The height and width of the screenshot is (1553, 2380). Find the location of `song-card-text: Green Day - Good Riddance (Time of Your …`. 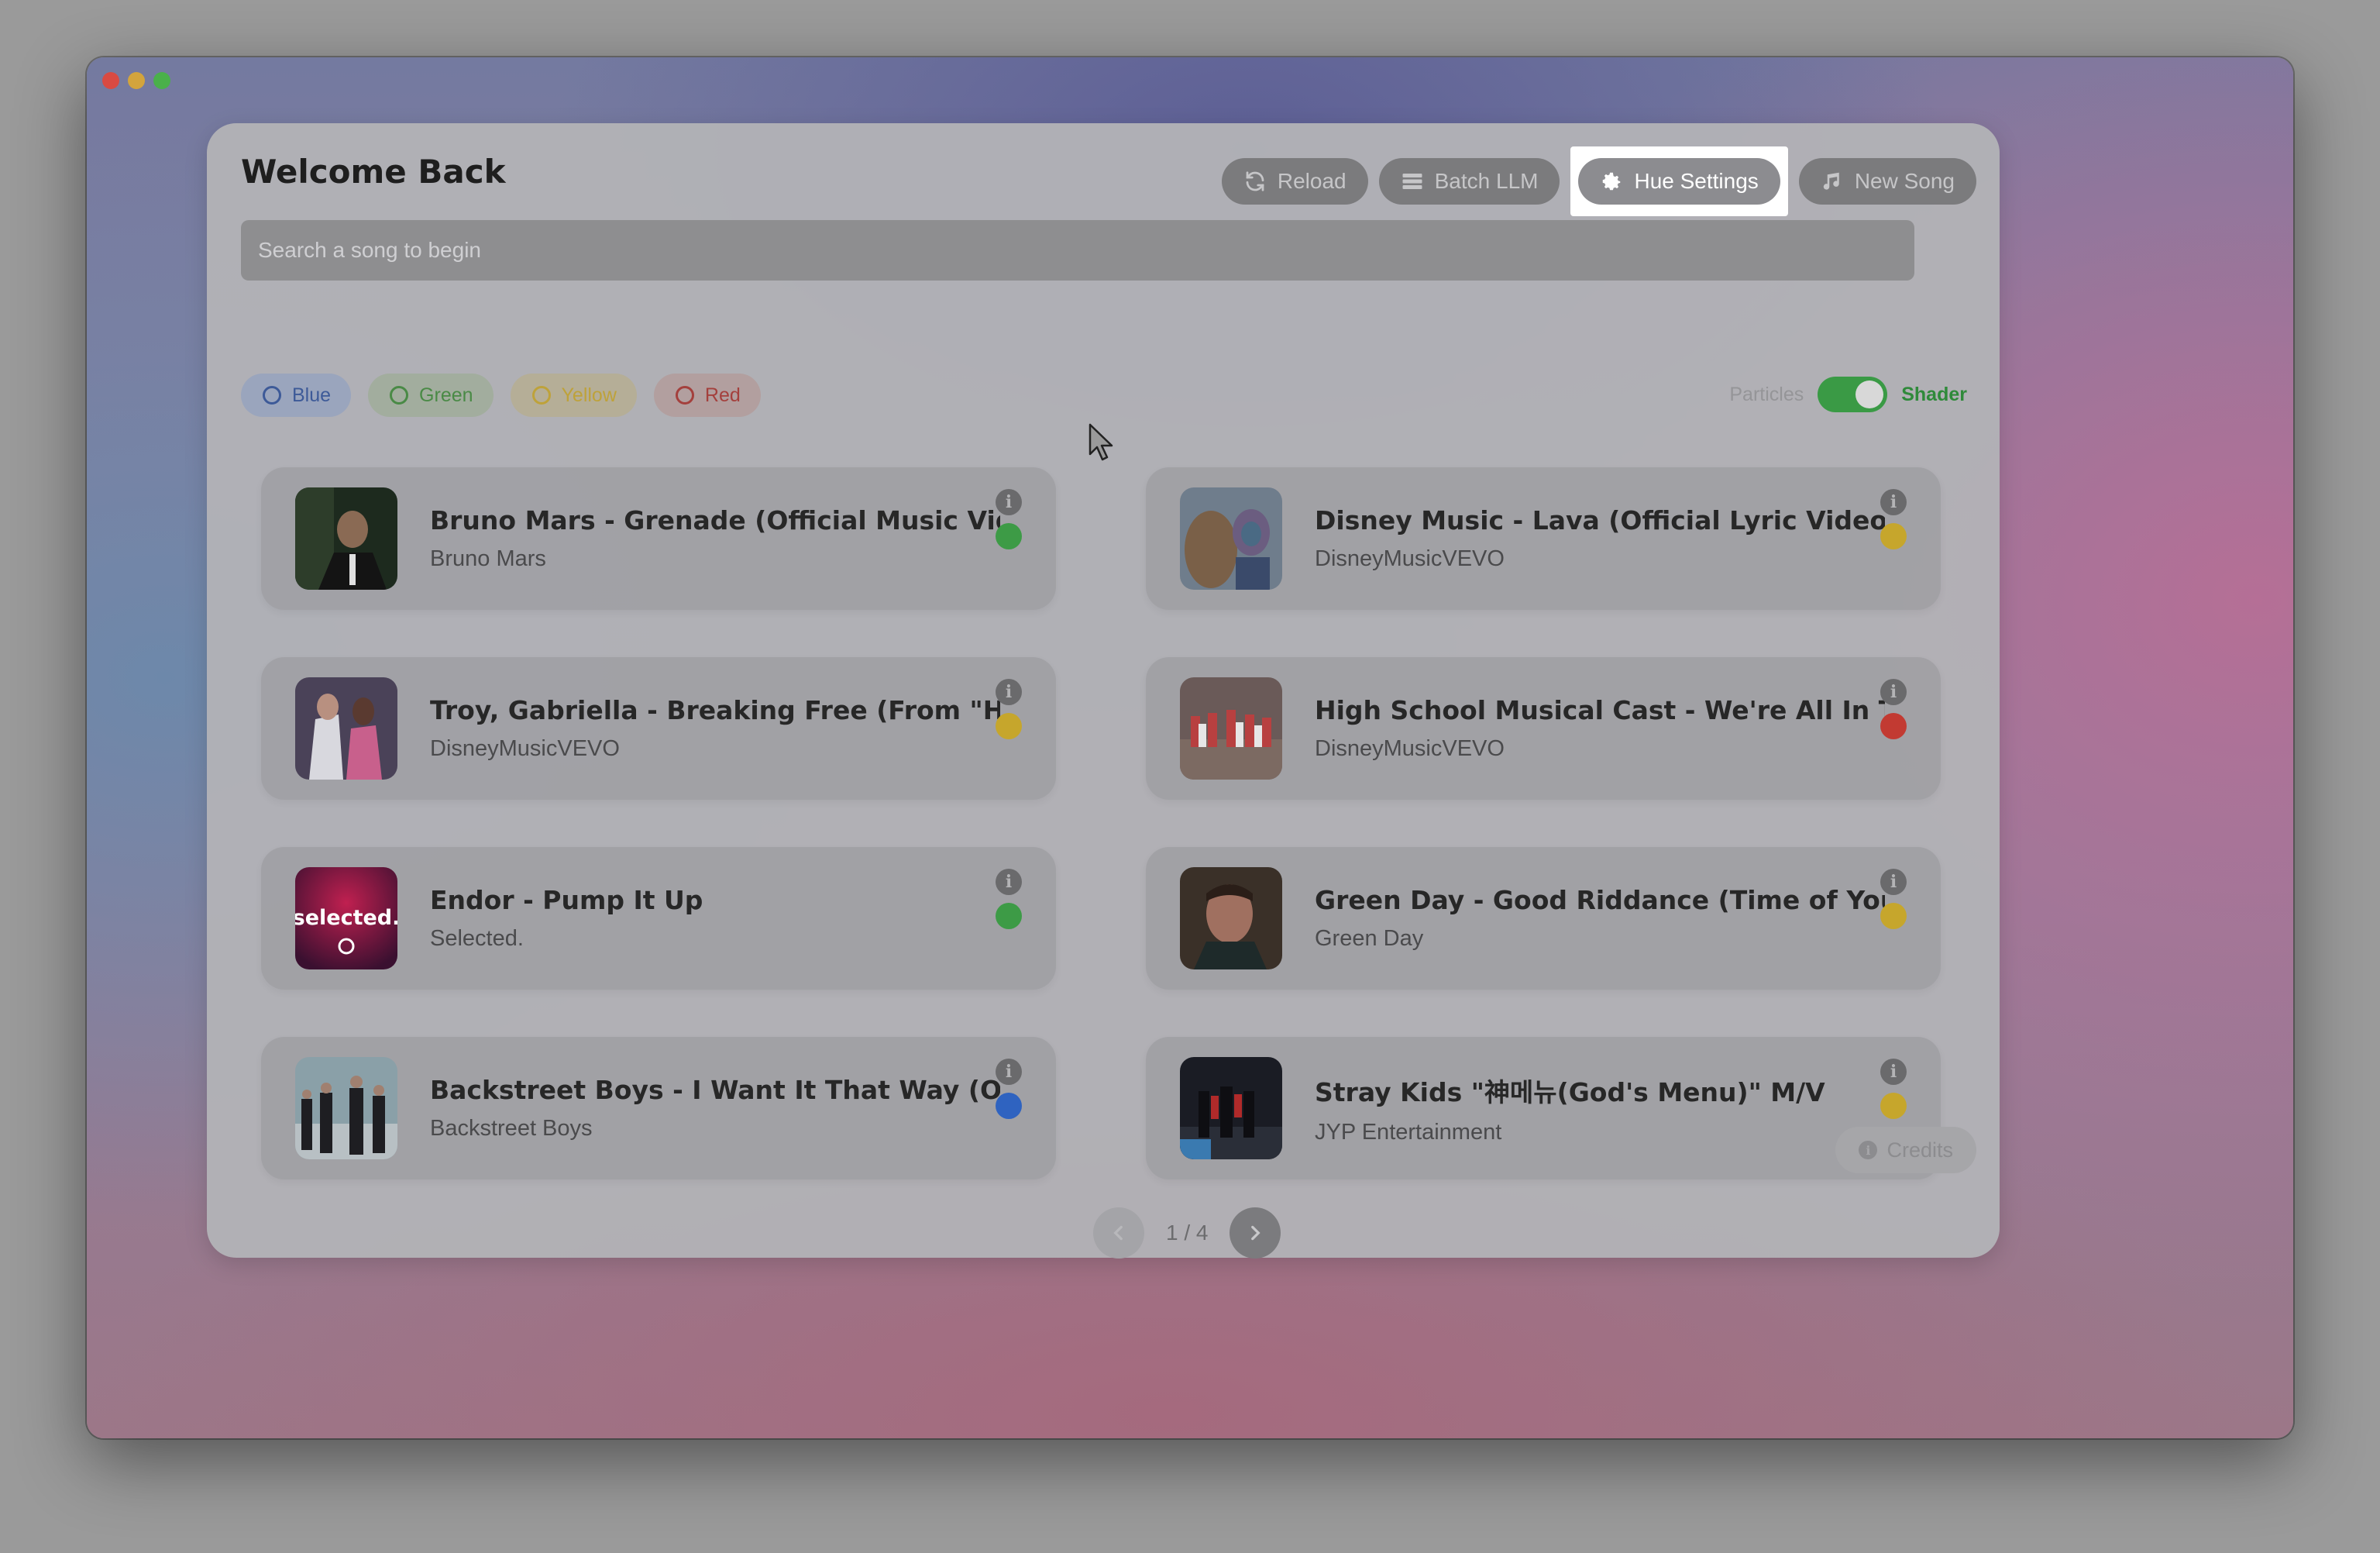

song-card-text: Green Day - Good Riddance (Time of Your … is located at coordinates (1600, 918).